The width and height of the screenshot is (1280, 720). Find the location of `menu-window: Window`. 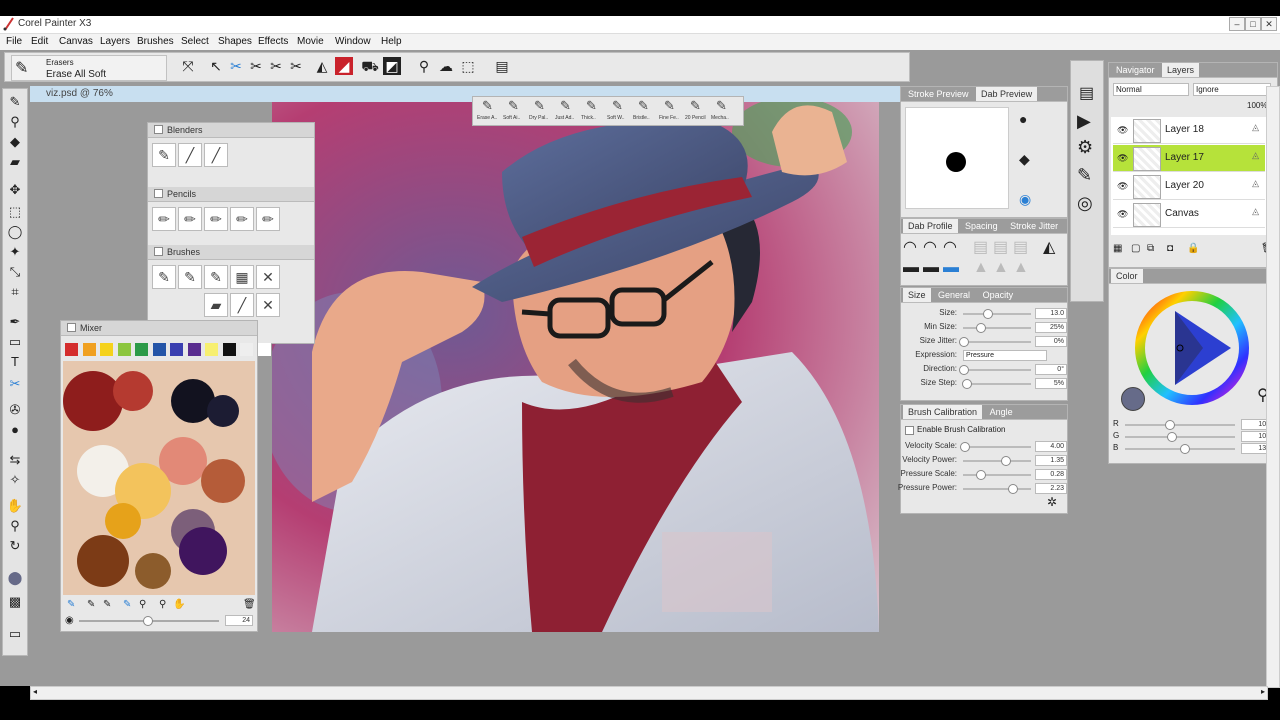

menu-window: Window is located at coordinates (353, 41).